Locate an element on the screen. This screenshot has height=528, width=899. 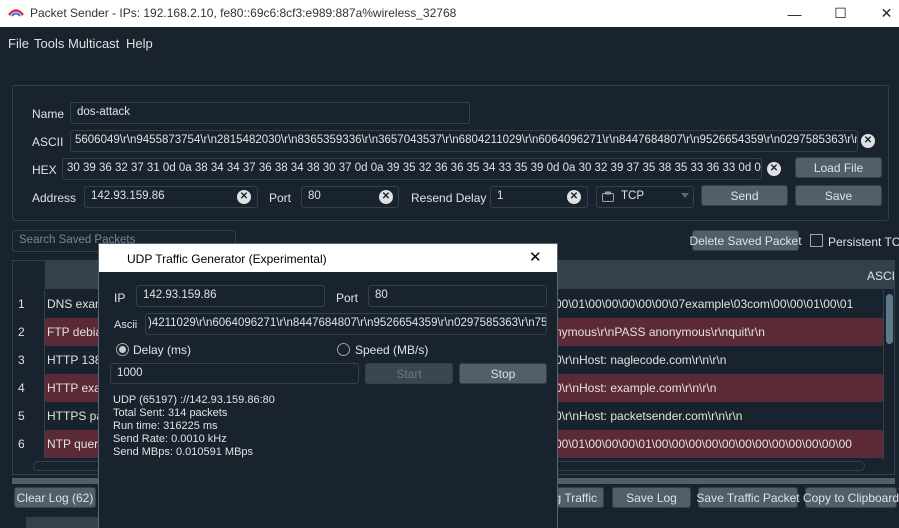
port-label: Port is located at coordinates (280, 198).